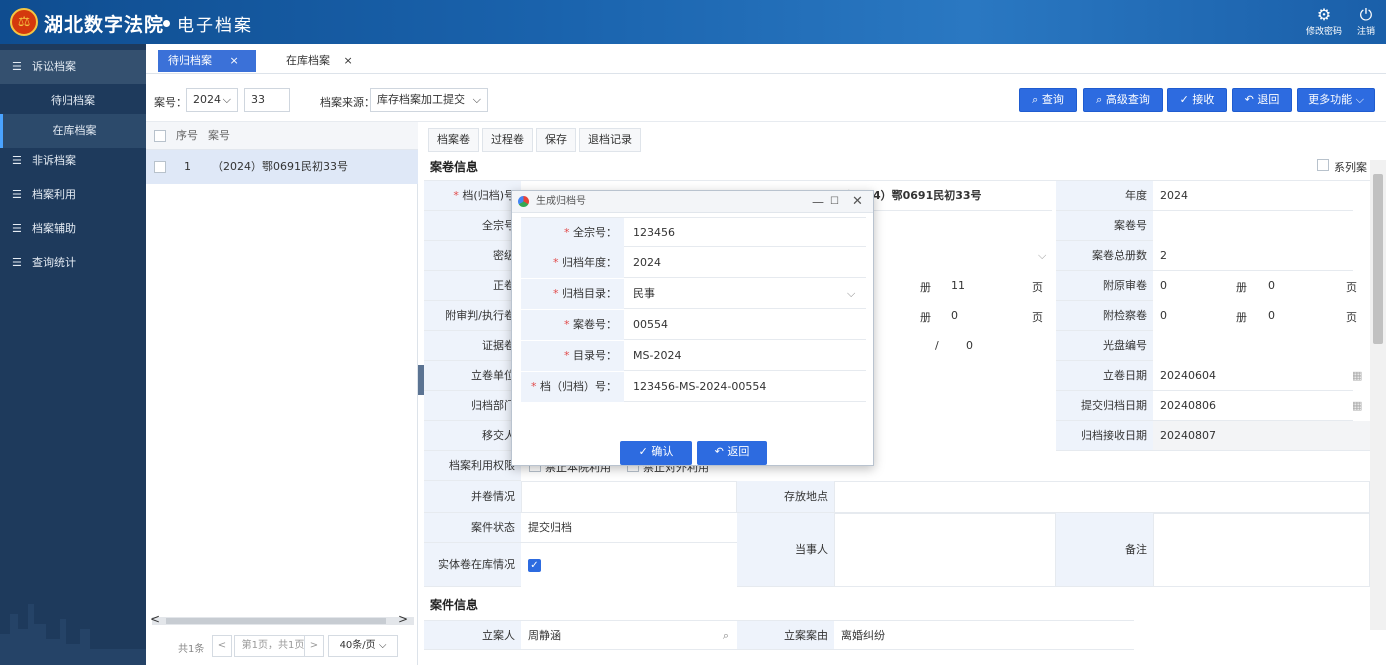 The image size is (1386, 665). I want to click on case-number-label: 案号：, so click(170, 102).